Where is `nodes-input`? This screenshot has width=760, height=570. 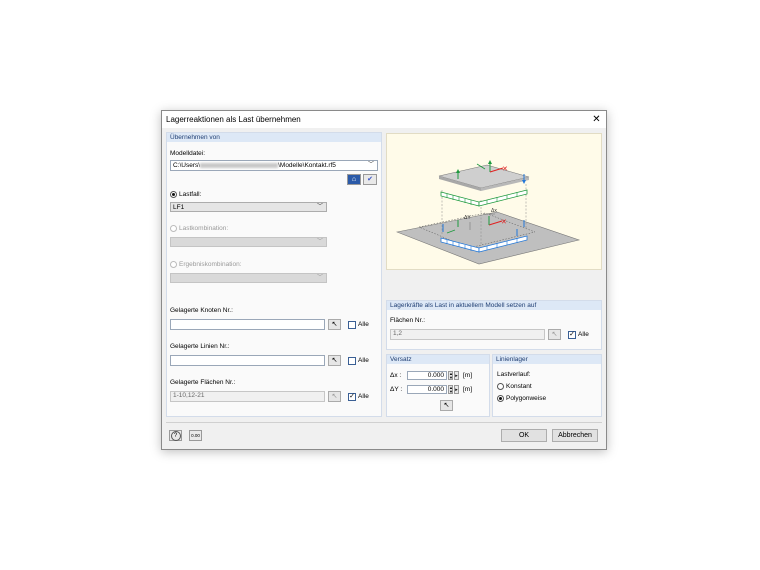
nodes-input is located at coordinates (247, 324).